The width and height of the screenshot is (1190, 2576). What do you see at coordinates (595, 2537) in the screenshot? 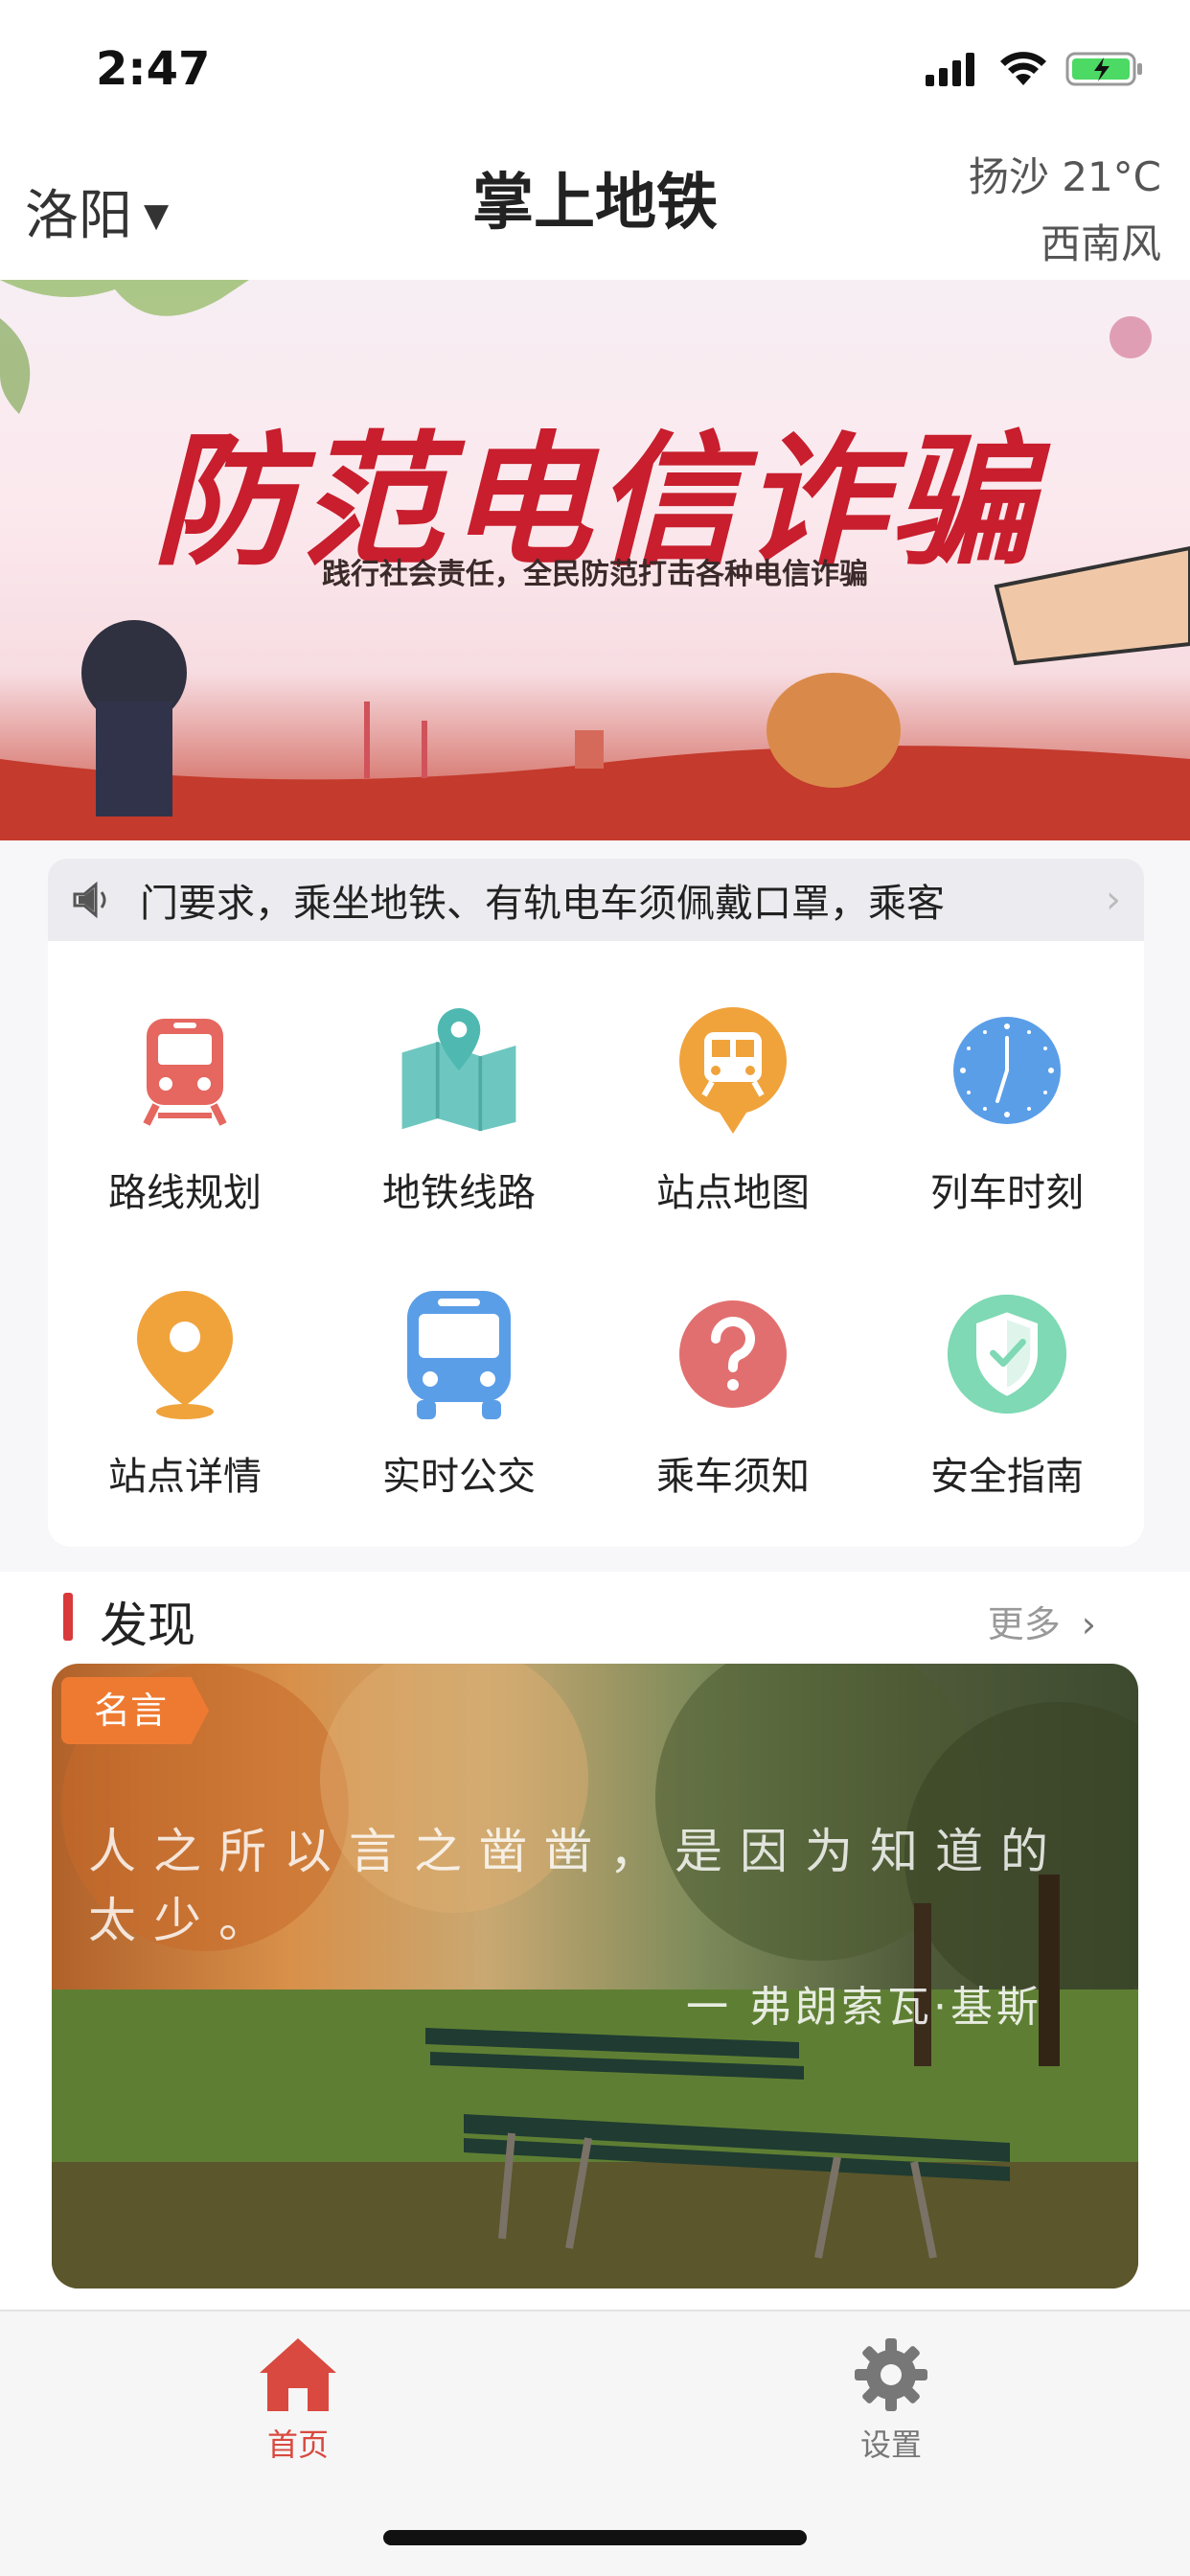
I see `home-indicator` at bounding box center [595, 2537].